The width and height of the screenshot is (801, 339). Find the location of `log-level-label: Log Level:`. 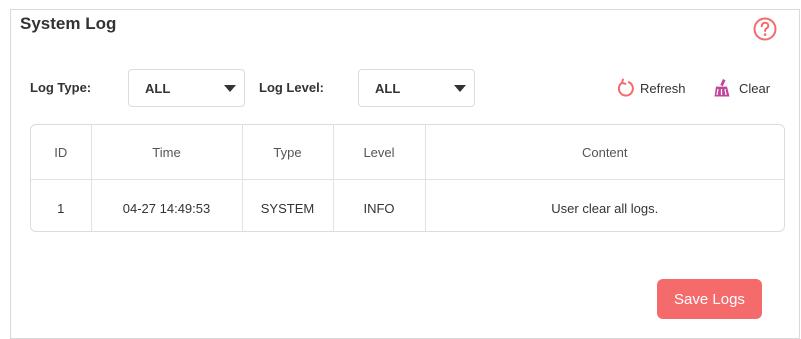

log-level-label: Log Level: is located at coordinates (292, 87).